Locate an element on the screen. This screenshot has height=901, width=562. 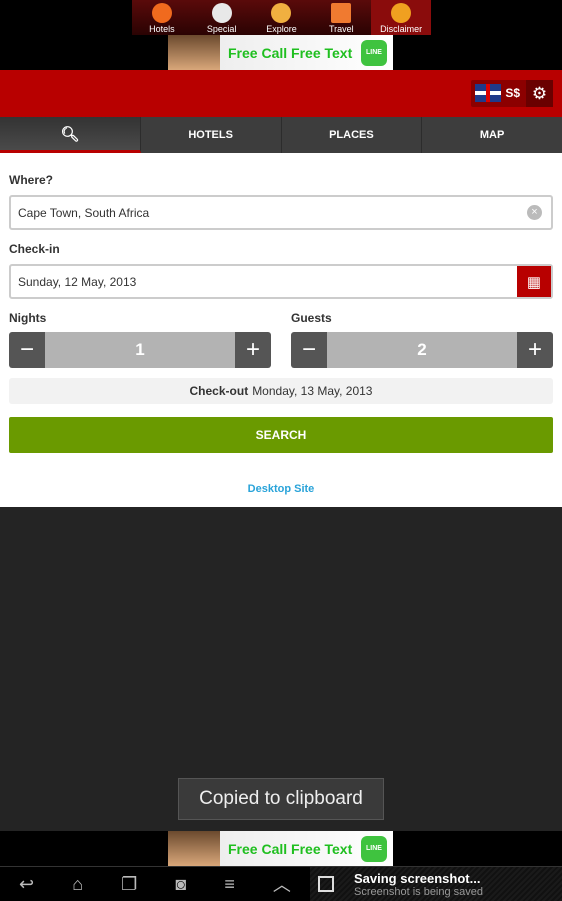
search-button: SEARCH is located at coordinates (281, 435).